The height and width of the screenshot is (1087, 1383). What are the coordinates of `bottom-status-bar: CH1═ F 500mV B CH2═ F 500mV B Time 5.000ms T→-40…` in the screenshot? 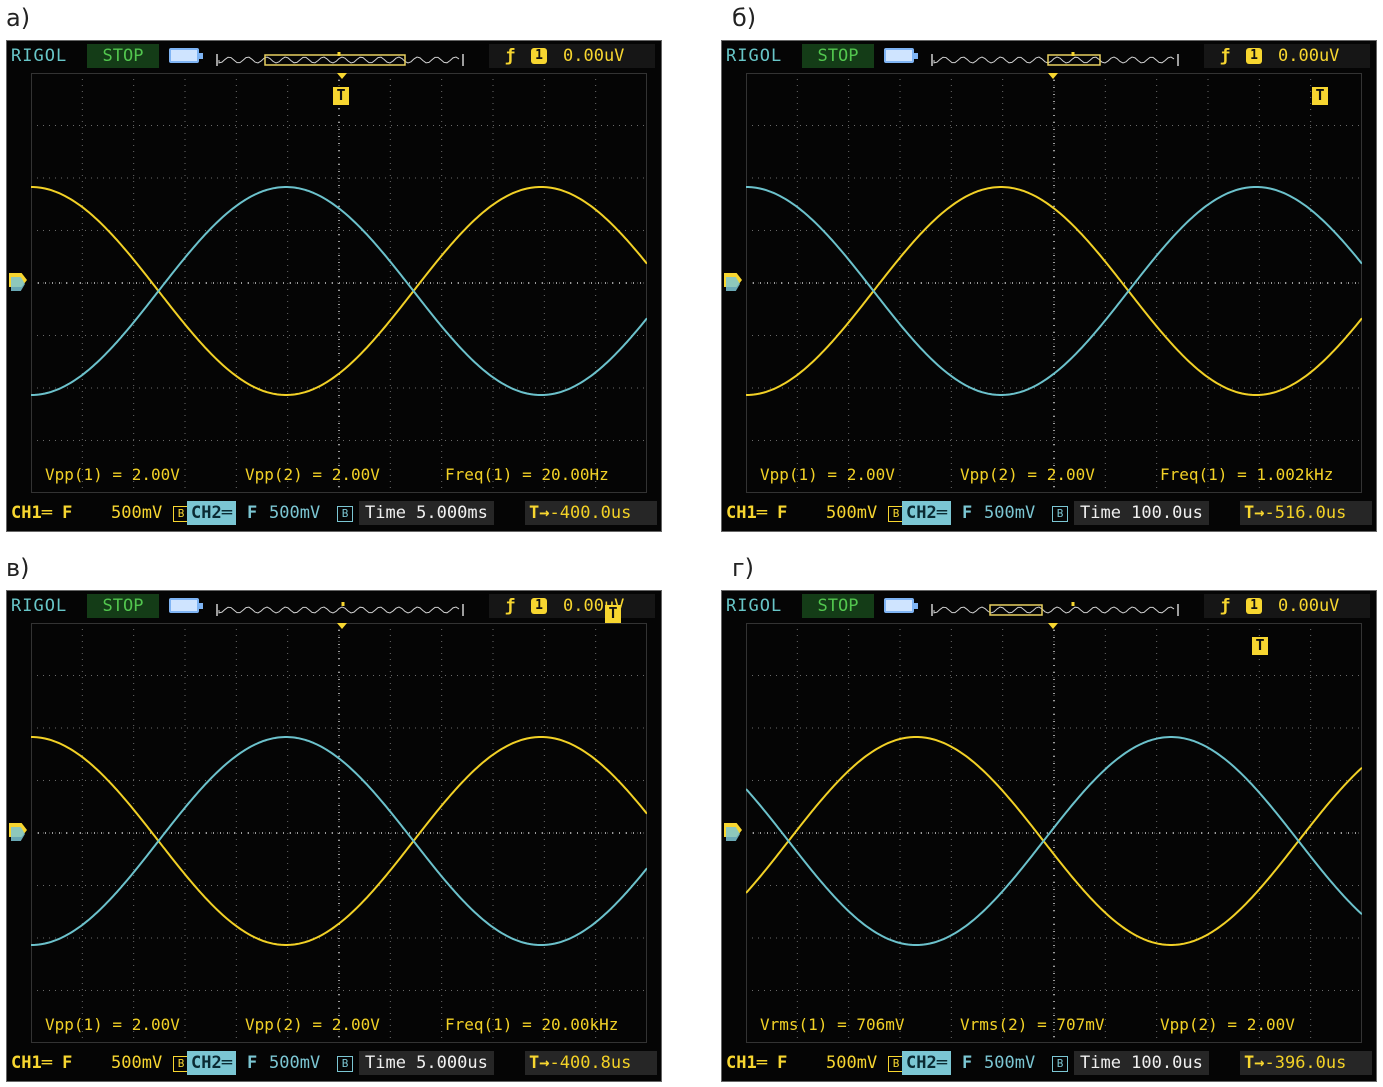 It's located at (334, 513).